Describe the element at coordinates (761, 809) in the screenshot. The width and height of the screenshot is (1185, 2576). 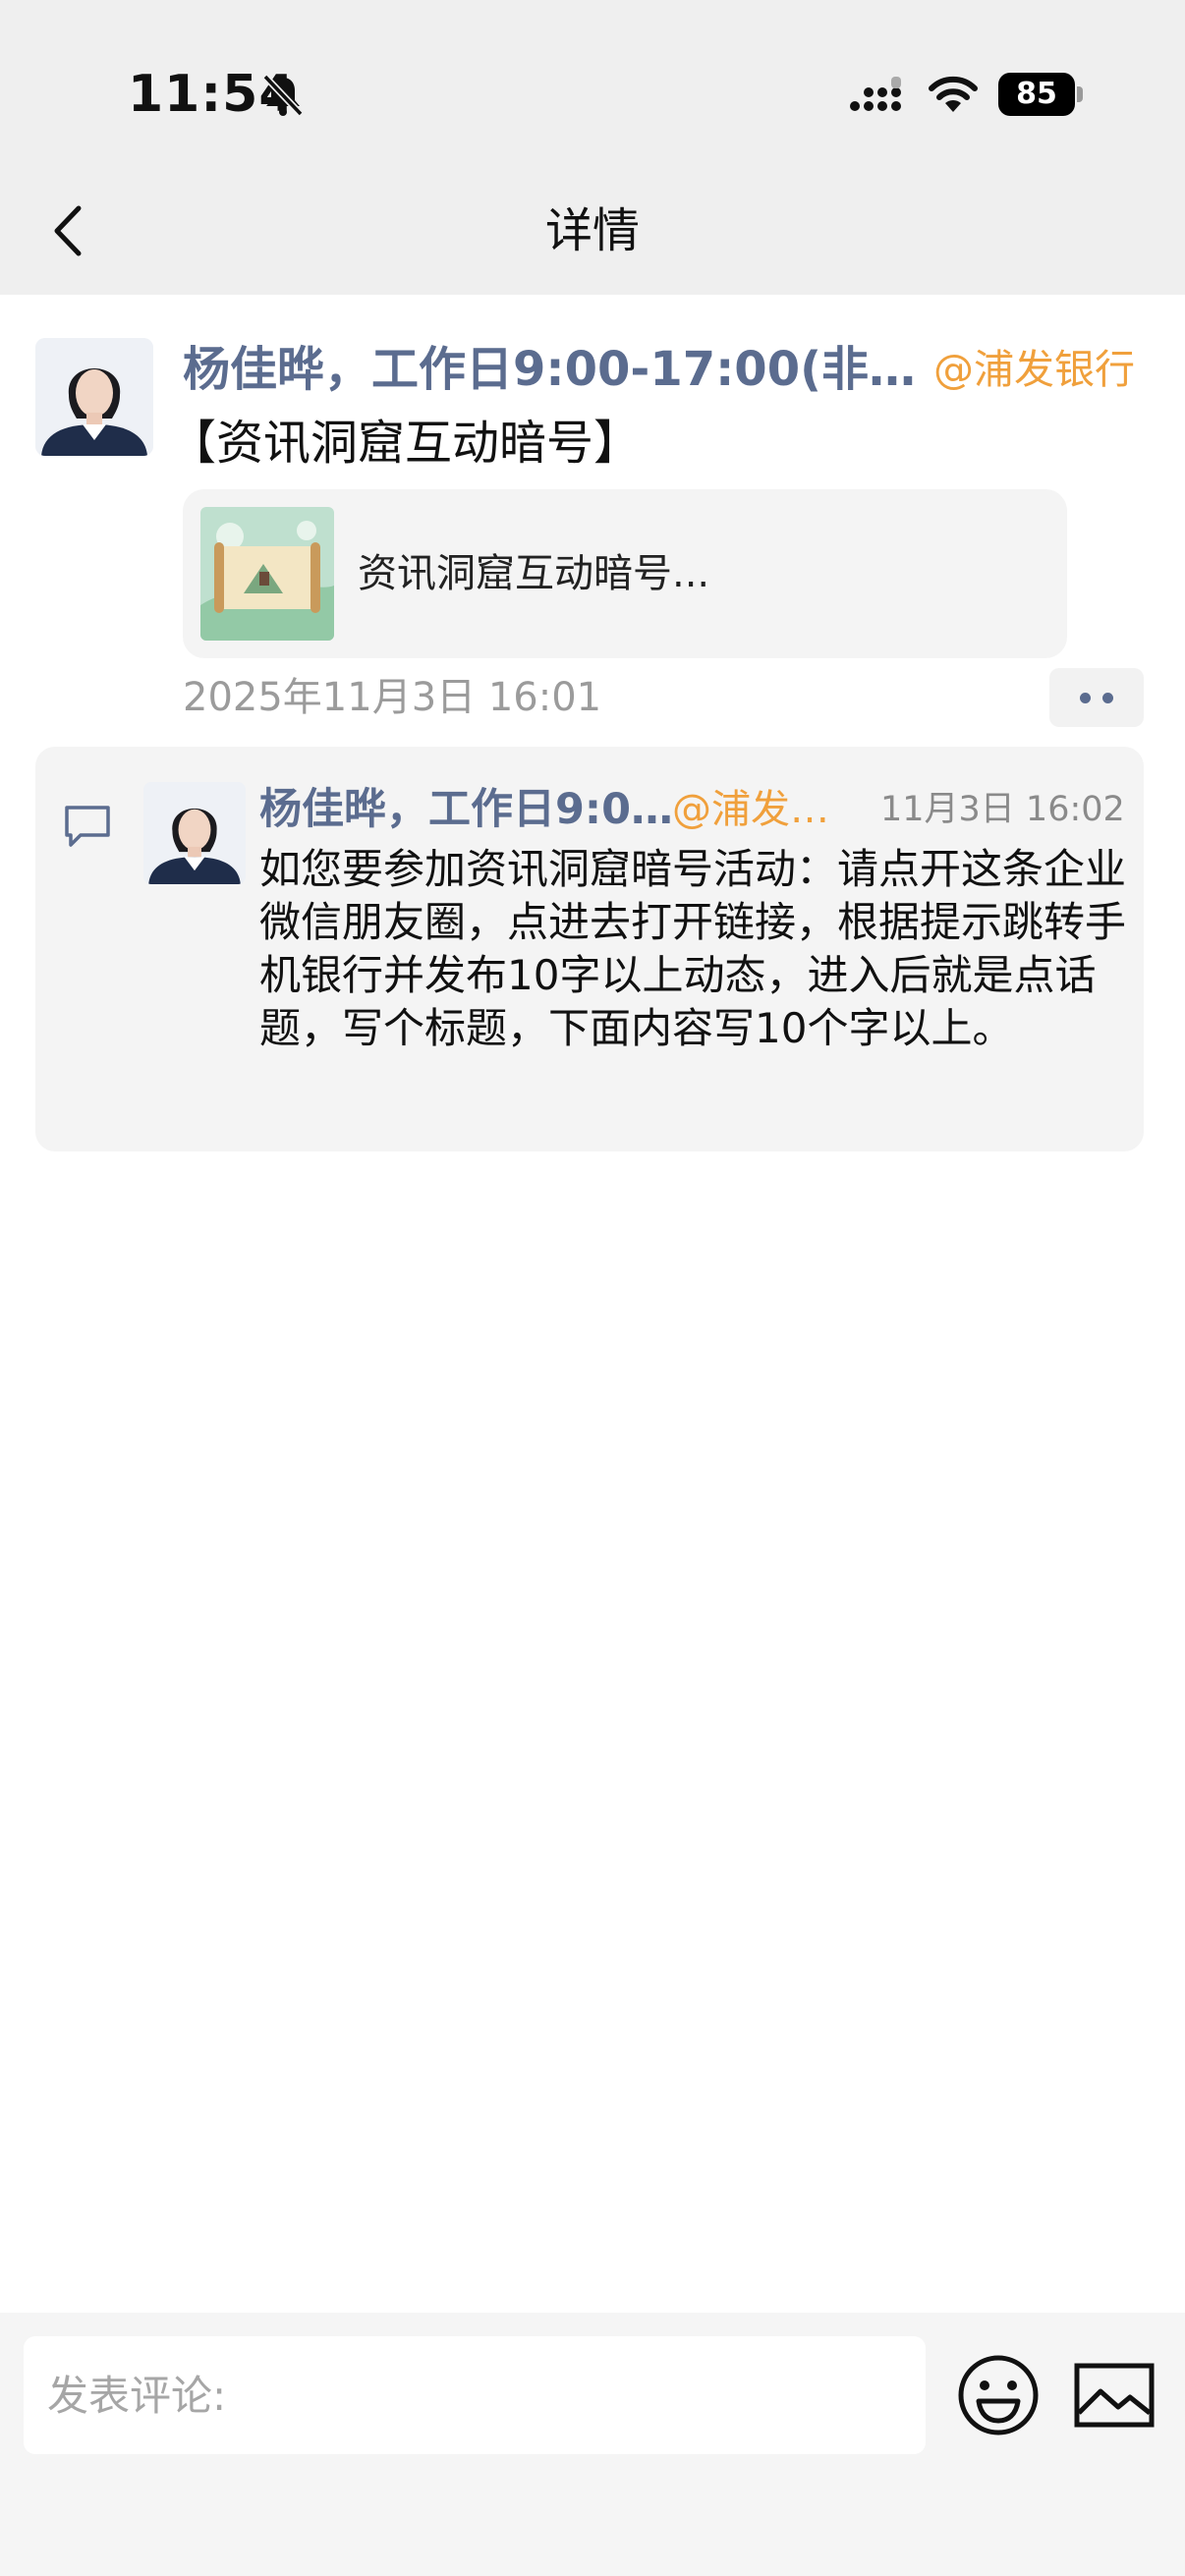
I see `comment-org-tag: @浦发银行` at that location.